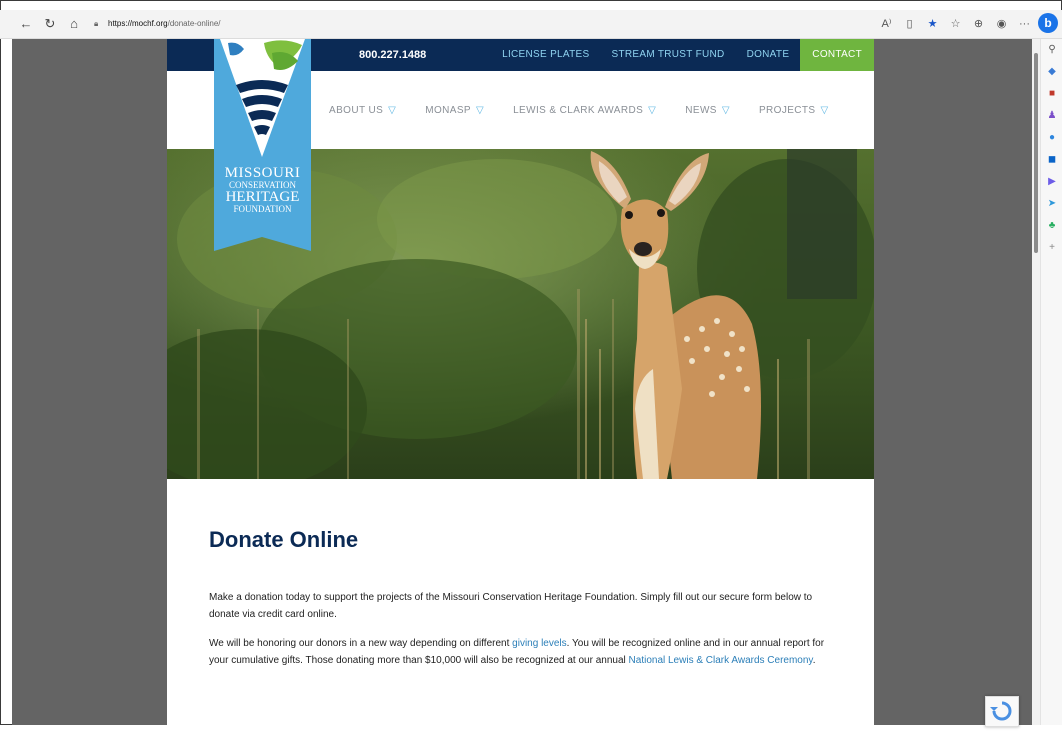 The width and height of the screenshot is (1062, 731). What do you see at coordinates (1051, 50) in the screenshot?
I see `search-icon: ⚲` at bounding box center [1051, 50].